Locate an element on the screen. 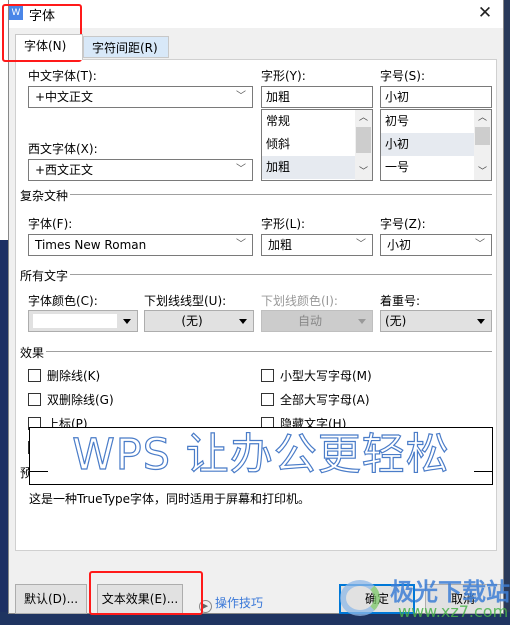 The image size is (510, 625). preview-box: WPS 让办公更轻松 is located at coordinates (261, 456).